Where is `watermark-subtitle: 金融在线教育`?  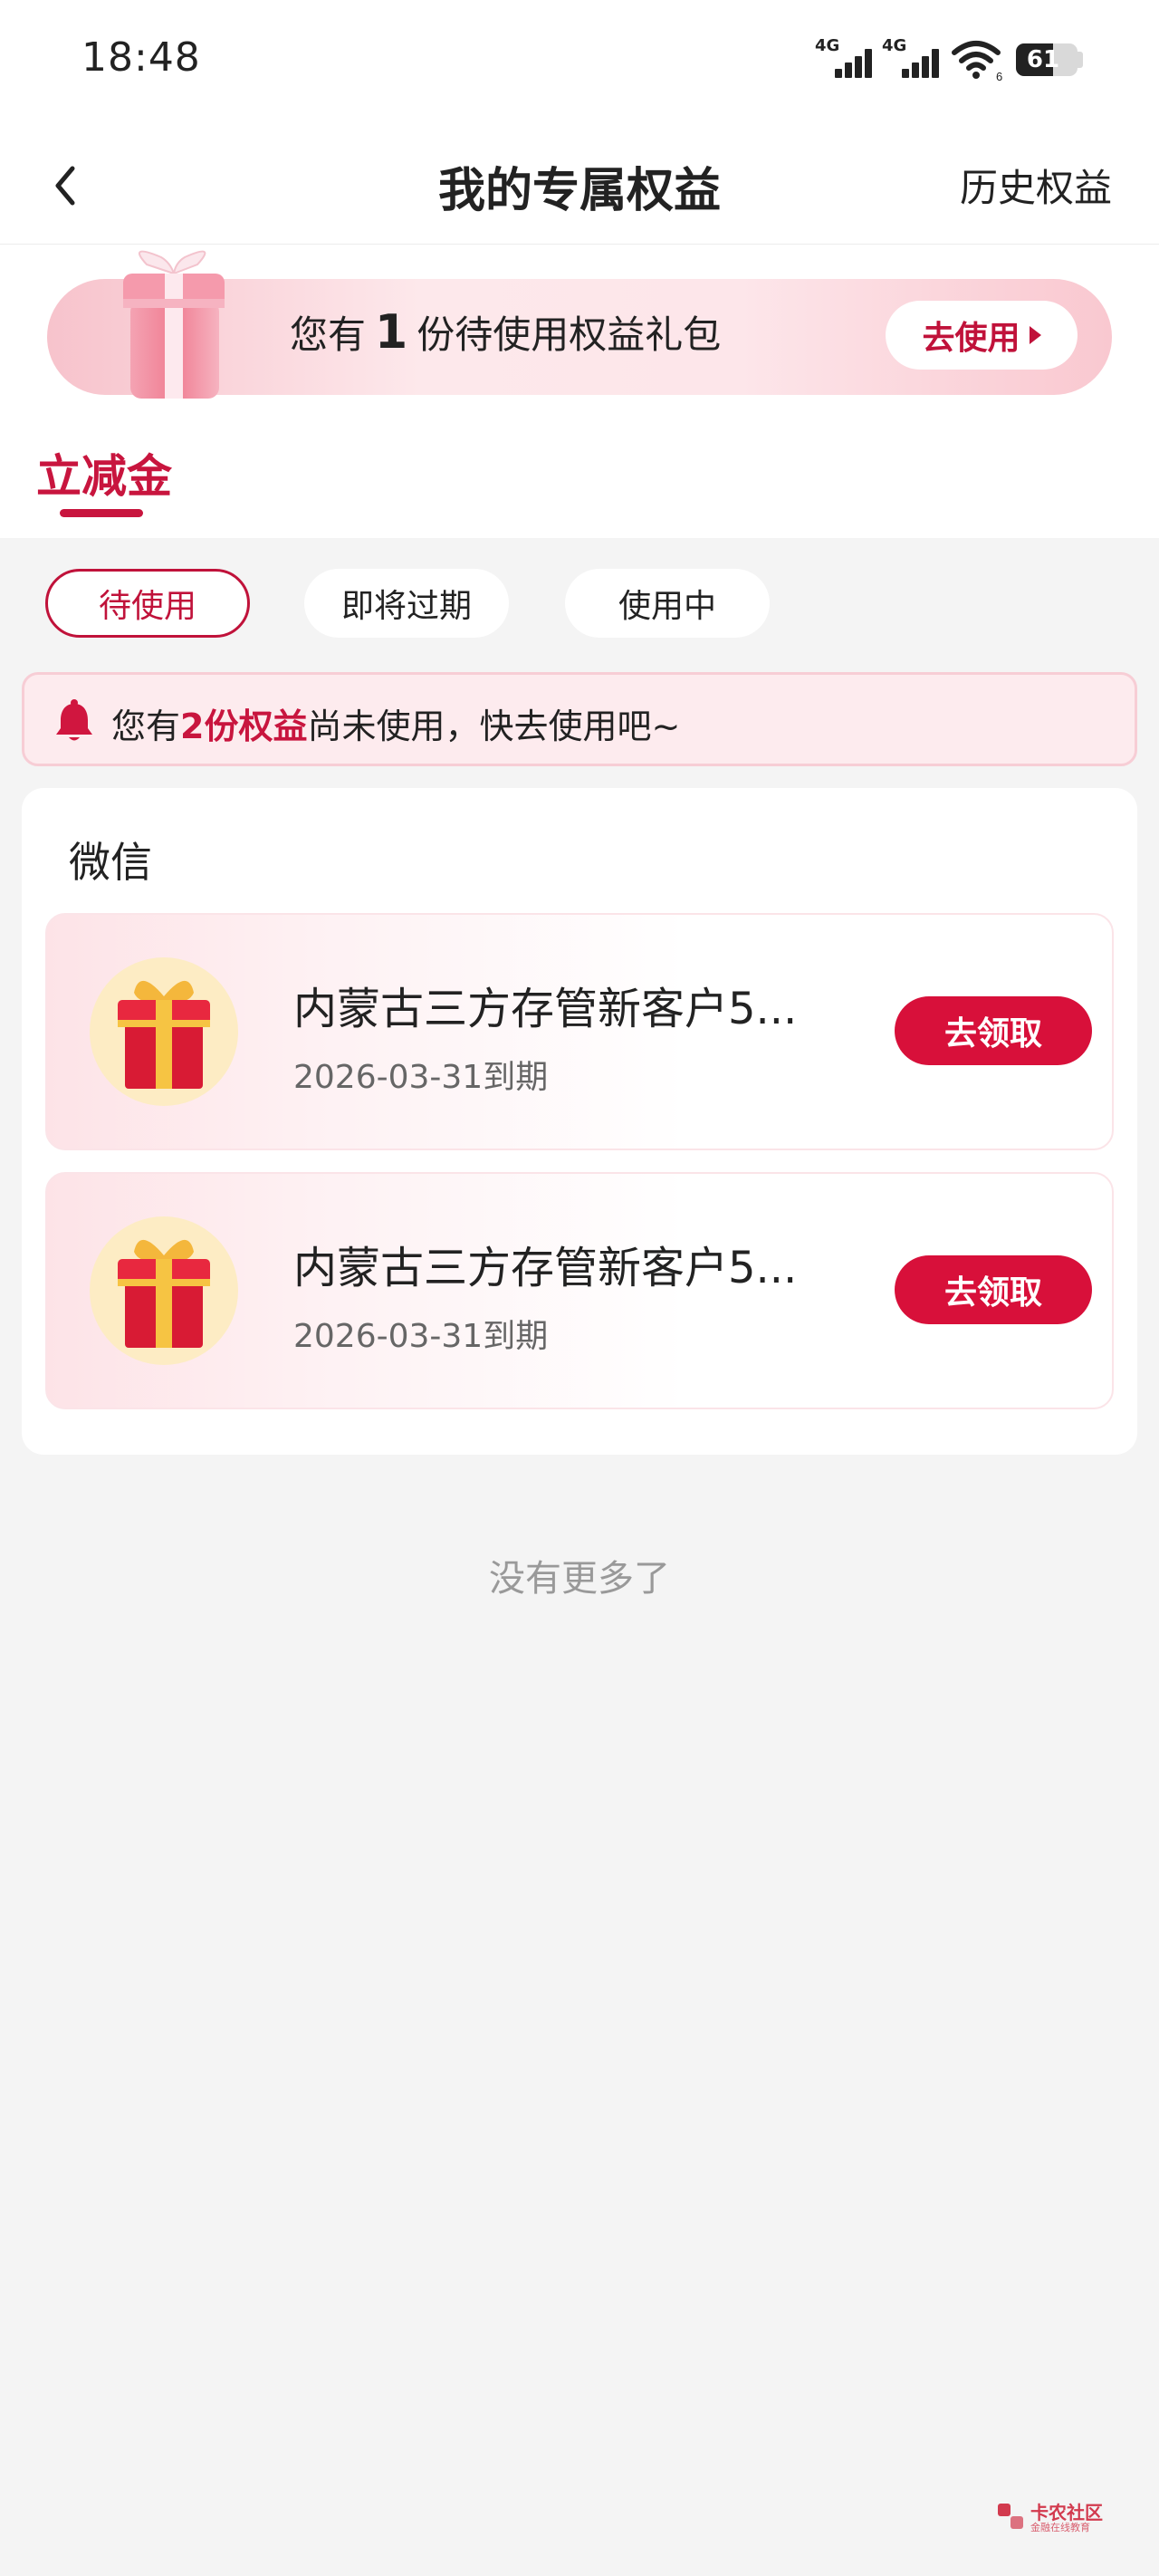
watermark-subtitle: 金融在线教育 is located at coordinates (1060, 2527).